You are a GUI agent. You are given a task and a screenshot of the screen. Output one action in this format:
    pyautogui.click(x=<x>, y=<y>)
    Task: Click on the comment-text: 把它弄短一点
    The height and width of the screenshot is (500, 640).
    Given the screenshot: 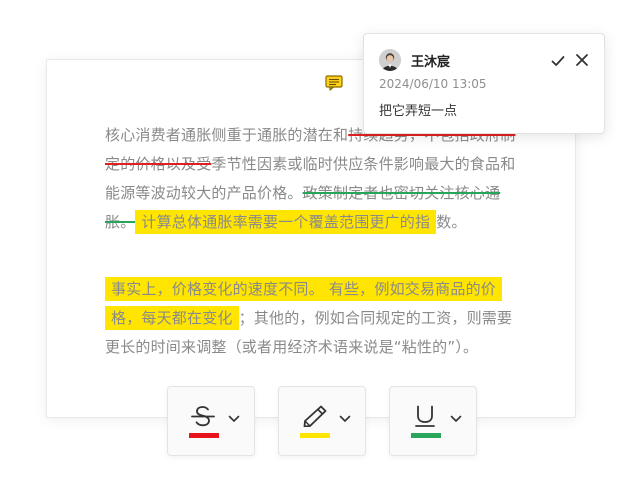 What is the action you would take?
    pyautogui.click(x=418, y=111)
    